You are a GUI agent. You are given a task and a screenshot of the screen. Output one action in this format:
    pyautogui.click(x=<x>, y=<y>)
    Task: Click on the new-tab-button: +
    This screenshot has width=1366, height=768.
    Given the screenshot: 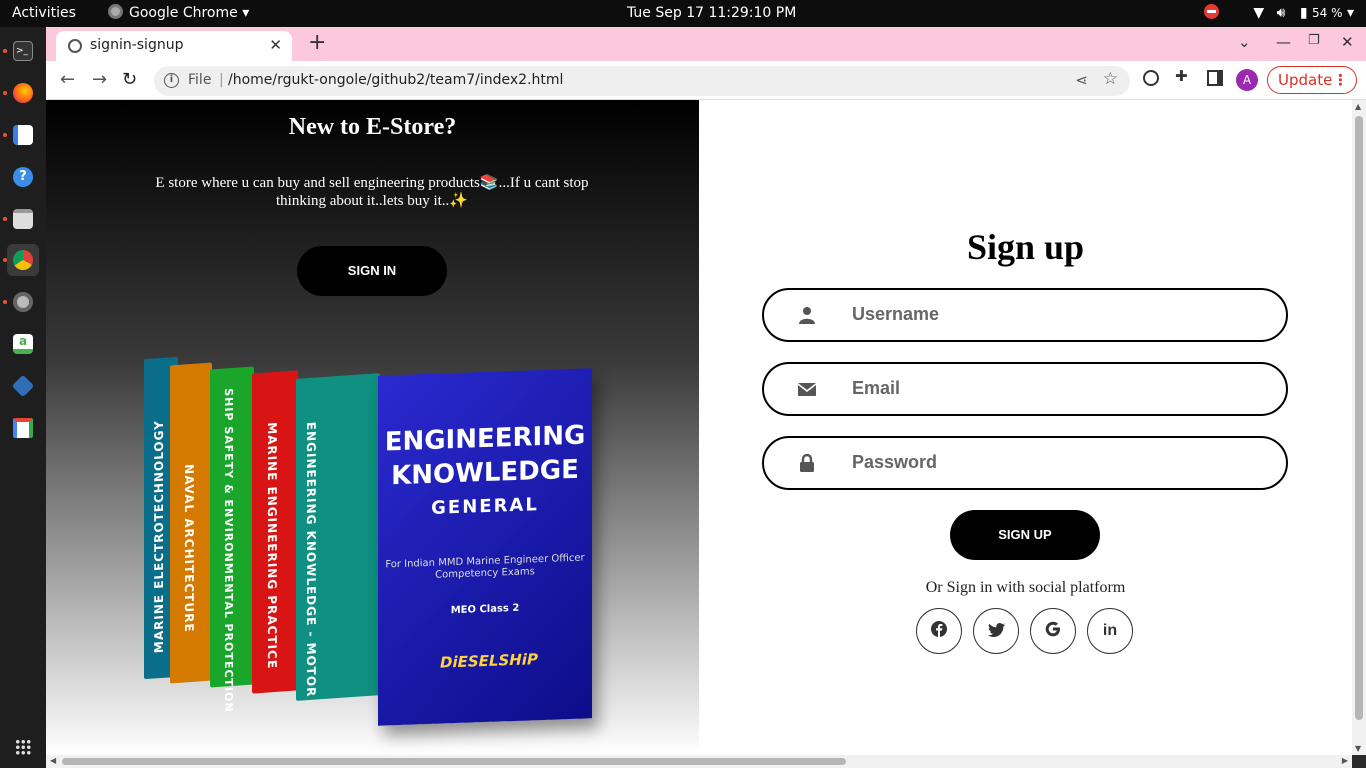 What is the action you would take?
    pyautogui.click(x=317, y=42)
    